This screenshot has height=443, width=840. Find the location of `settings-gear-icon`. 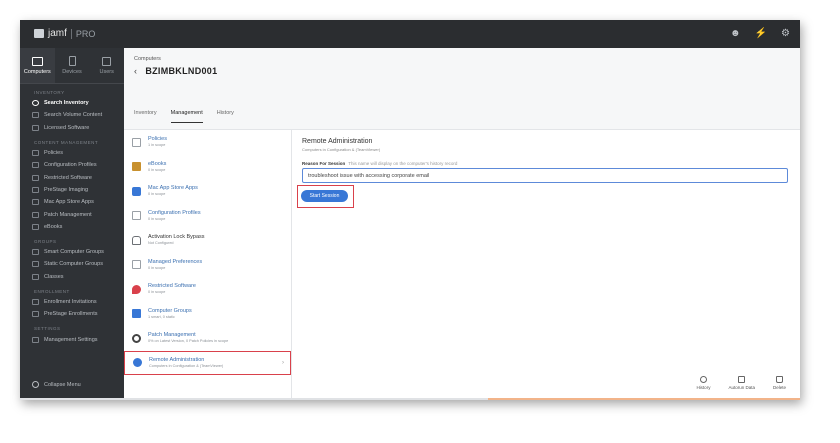

settings-gear-icon is located at coordinates (35, 339).